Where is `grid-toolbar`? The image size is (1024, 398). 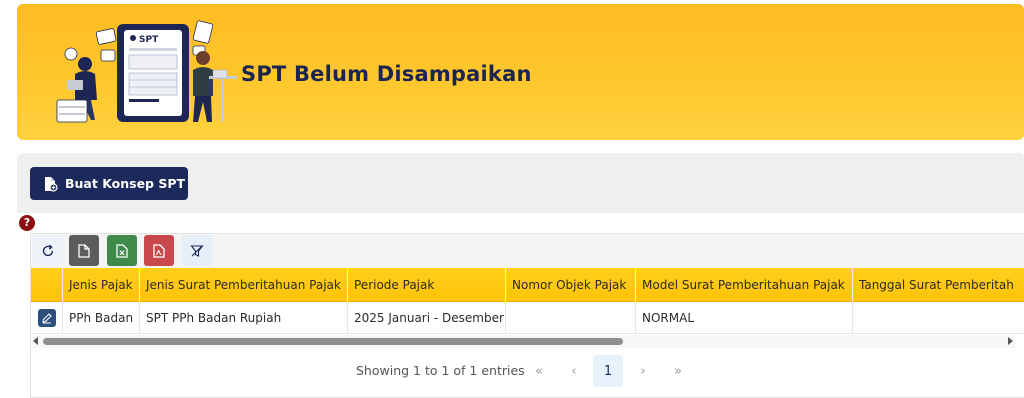
grid-toolbar is located at coordinates (527, 251).